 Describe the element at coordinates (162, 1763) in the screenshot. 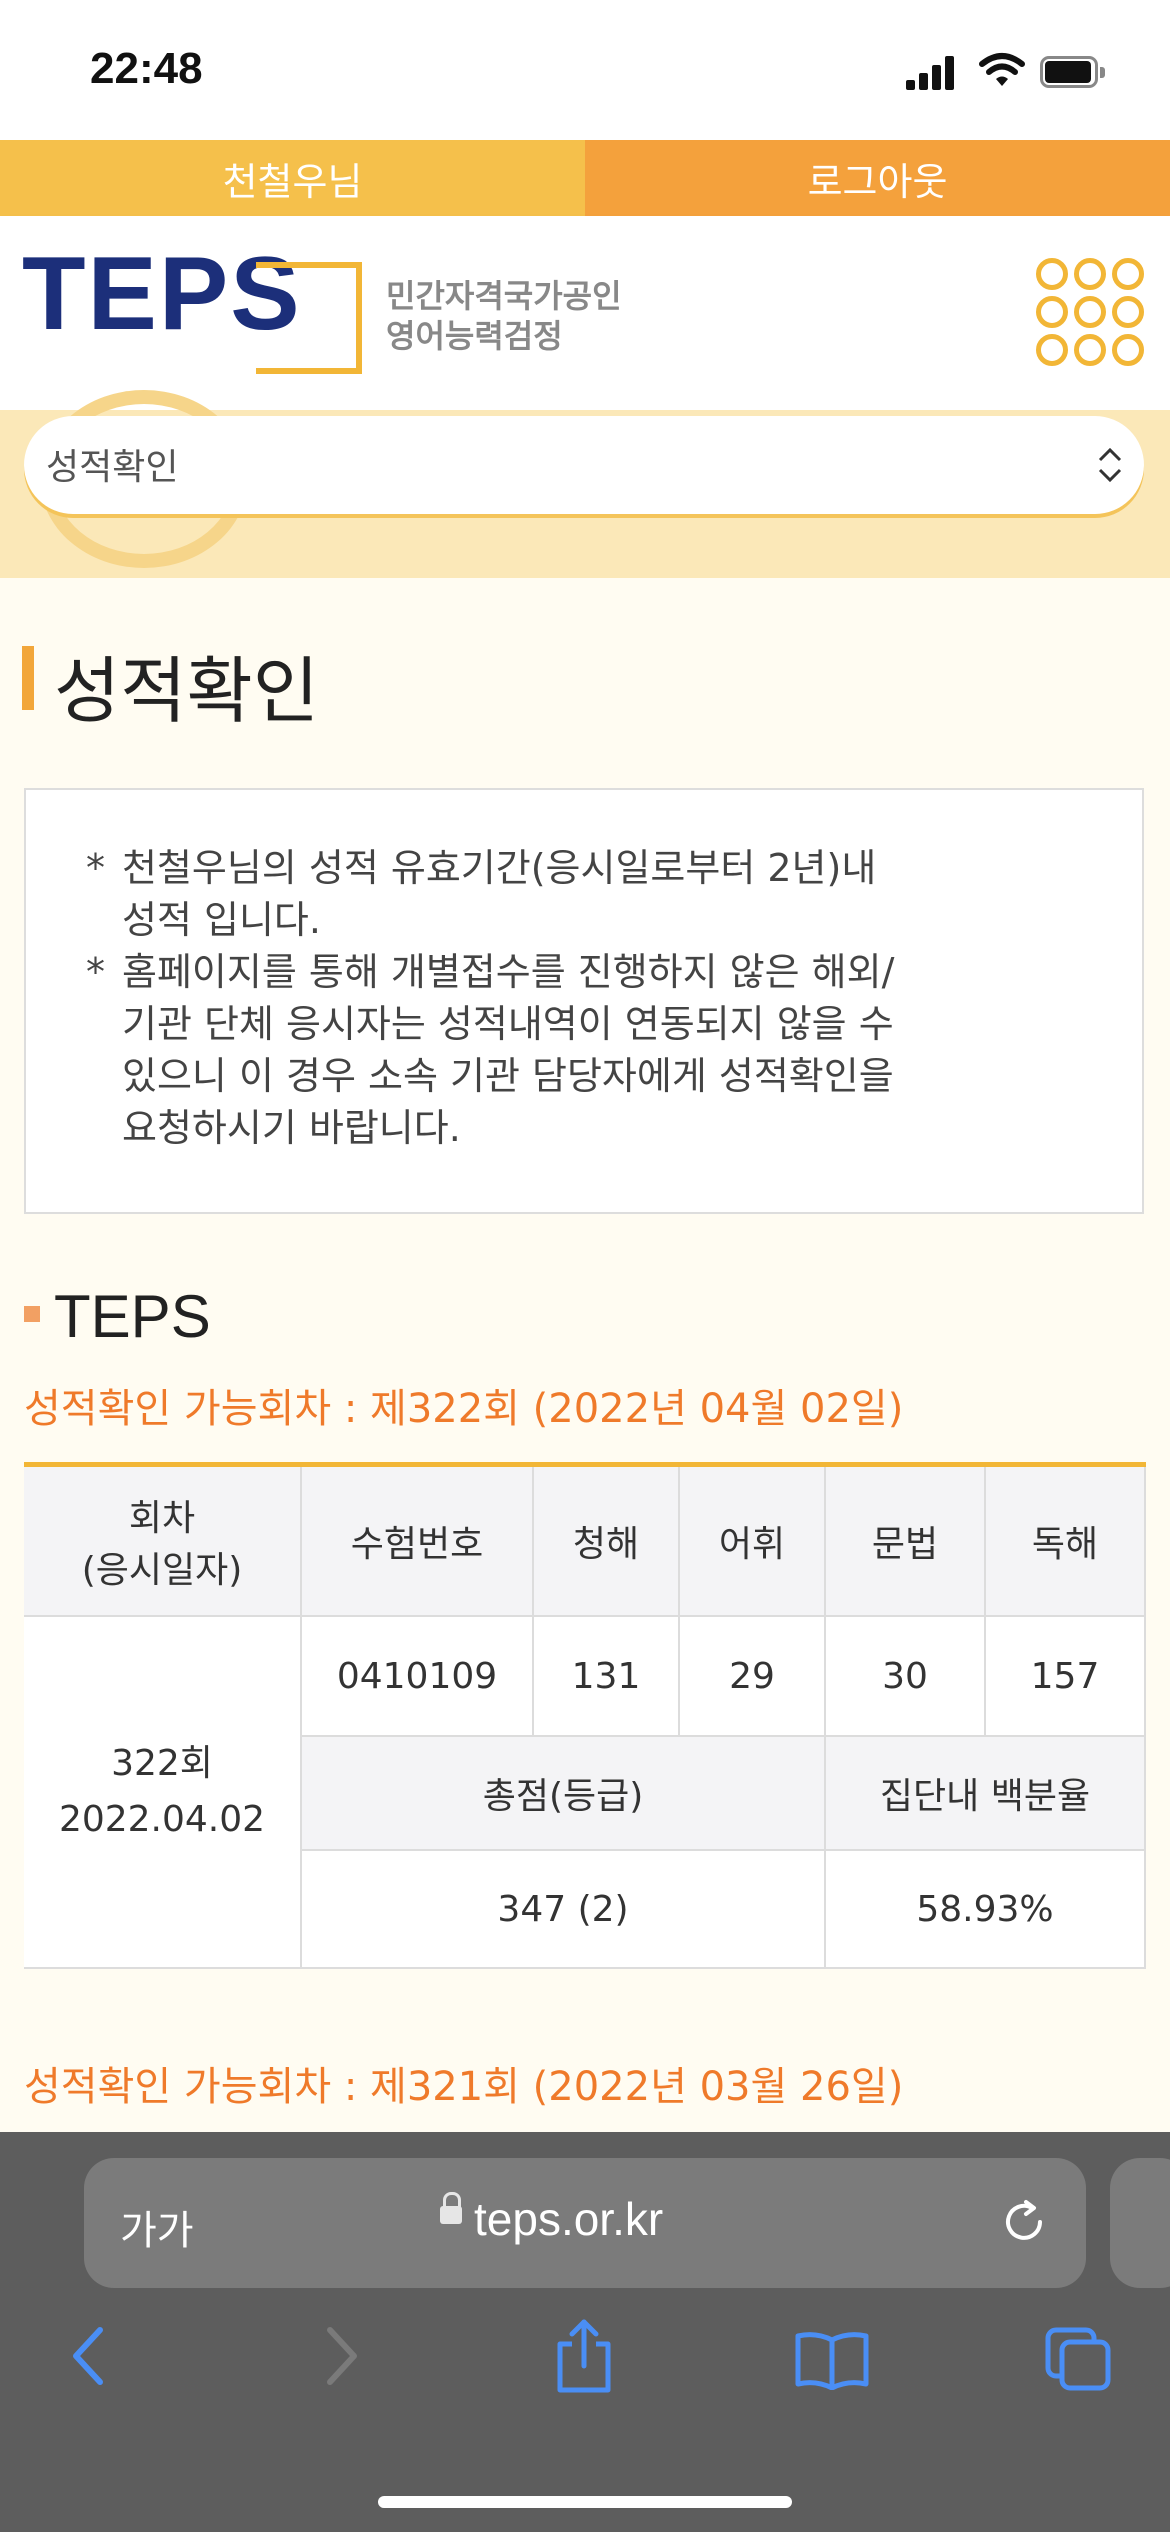

I see `round-number: 322회` at that location.